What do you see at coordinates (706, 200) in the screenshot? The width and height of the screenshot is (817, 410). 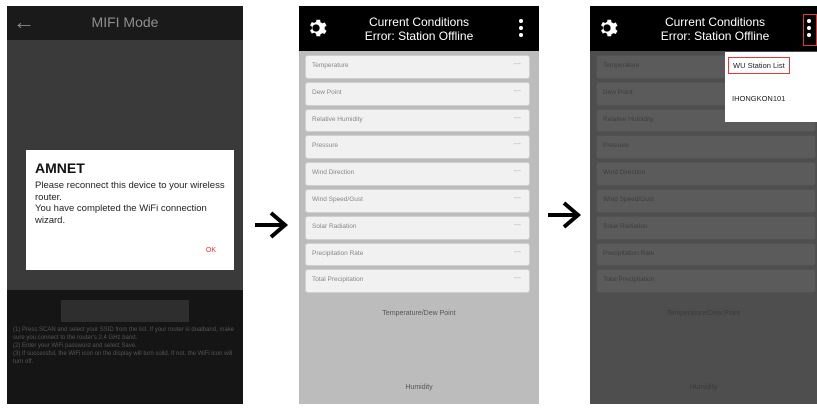 I see `list-item: Wind Speed/Gust` at bounding box center [706, 200].